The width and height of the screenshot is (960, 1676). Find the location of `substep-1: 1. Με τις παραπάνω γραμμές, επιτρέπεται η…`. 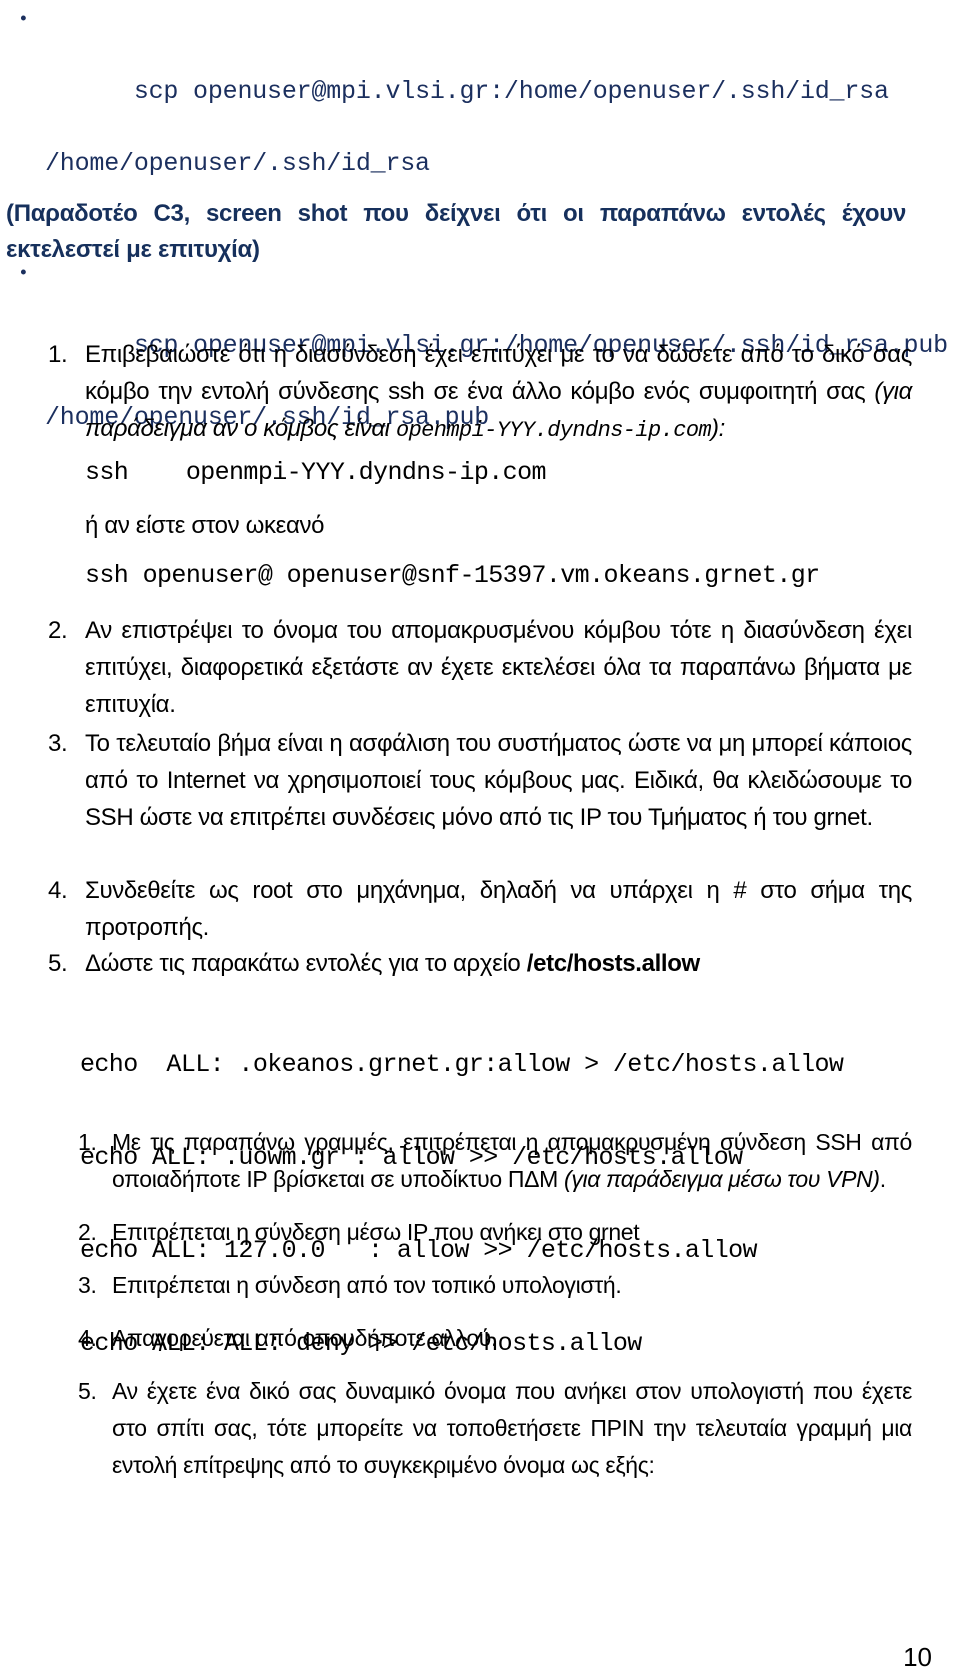

substep-1: 1. Με τις παραπάνω γραμμές, επιτρέπεται η… is located at coordinates (480, 1161).